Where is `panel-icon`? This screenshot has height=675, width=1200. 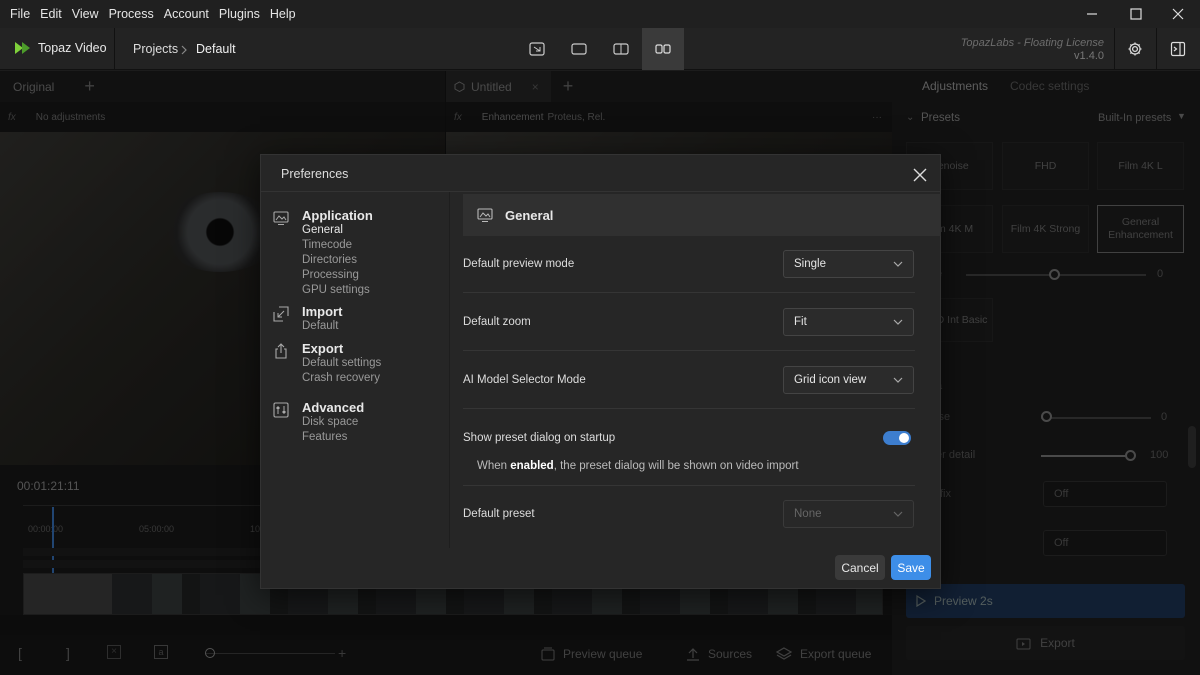 panel-icon is located at coordinates (1178, 49).